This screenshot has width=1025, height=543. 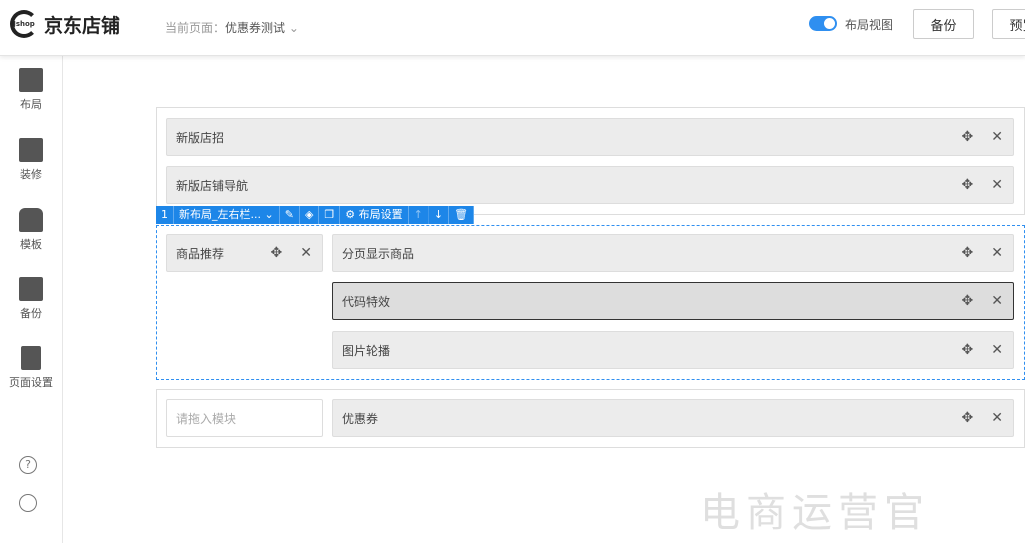 What do you see at coordinates (1008, 24) in the screenshot?
I see `preview-button: 预览` at bounding box center [1008, 24].